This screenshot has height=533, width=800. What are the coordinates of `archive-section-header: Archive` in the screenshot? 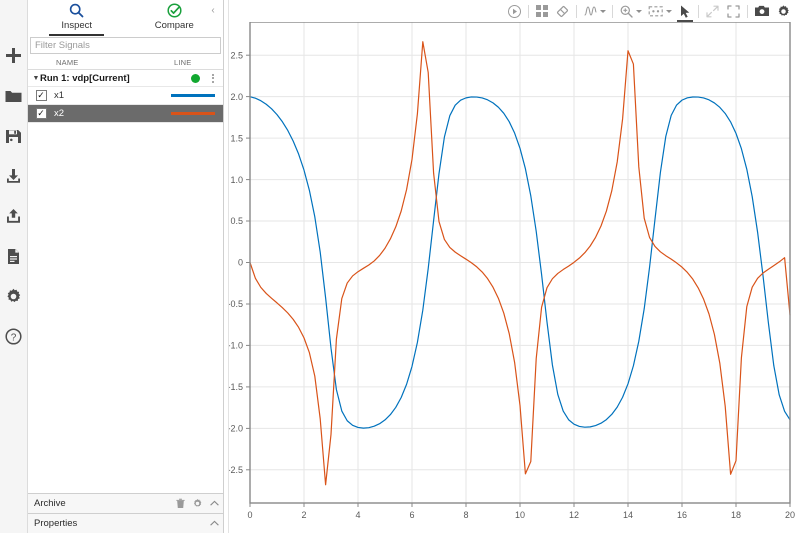 It's located at (125, 503).